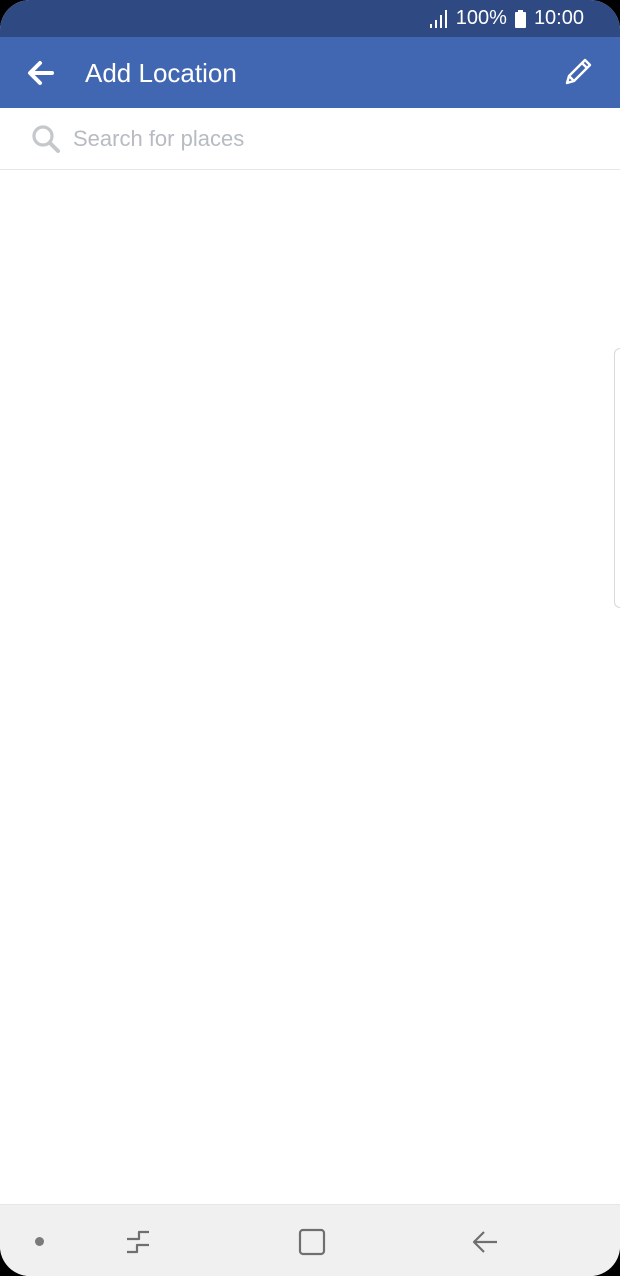 The image size is (620, 1276). What do you see at coordinates (39, 1241) in the screenshot?
I see `dot-icon` at bounding box center [39, 1241].